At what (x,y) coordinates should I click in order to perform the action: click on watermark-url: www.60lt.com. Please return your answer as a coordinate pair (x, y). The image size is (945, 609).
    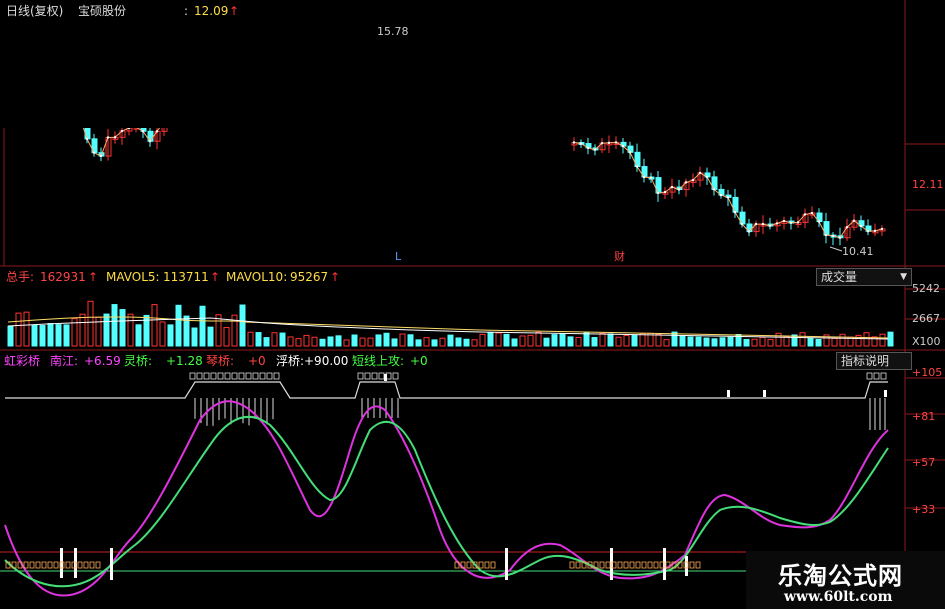
    Looking at the image, I should click on (838, 597).